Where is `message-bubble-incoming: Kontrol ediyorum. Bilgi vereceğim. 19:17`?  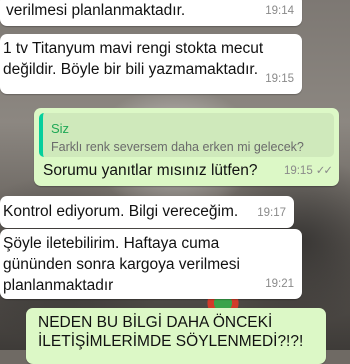
message-bubble-incoming: Kontrol ediyorum. Bilgi vereceğim. 19:17 is located at coordinates (147, 212).